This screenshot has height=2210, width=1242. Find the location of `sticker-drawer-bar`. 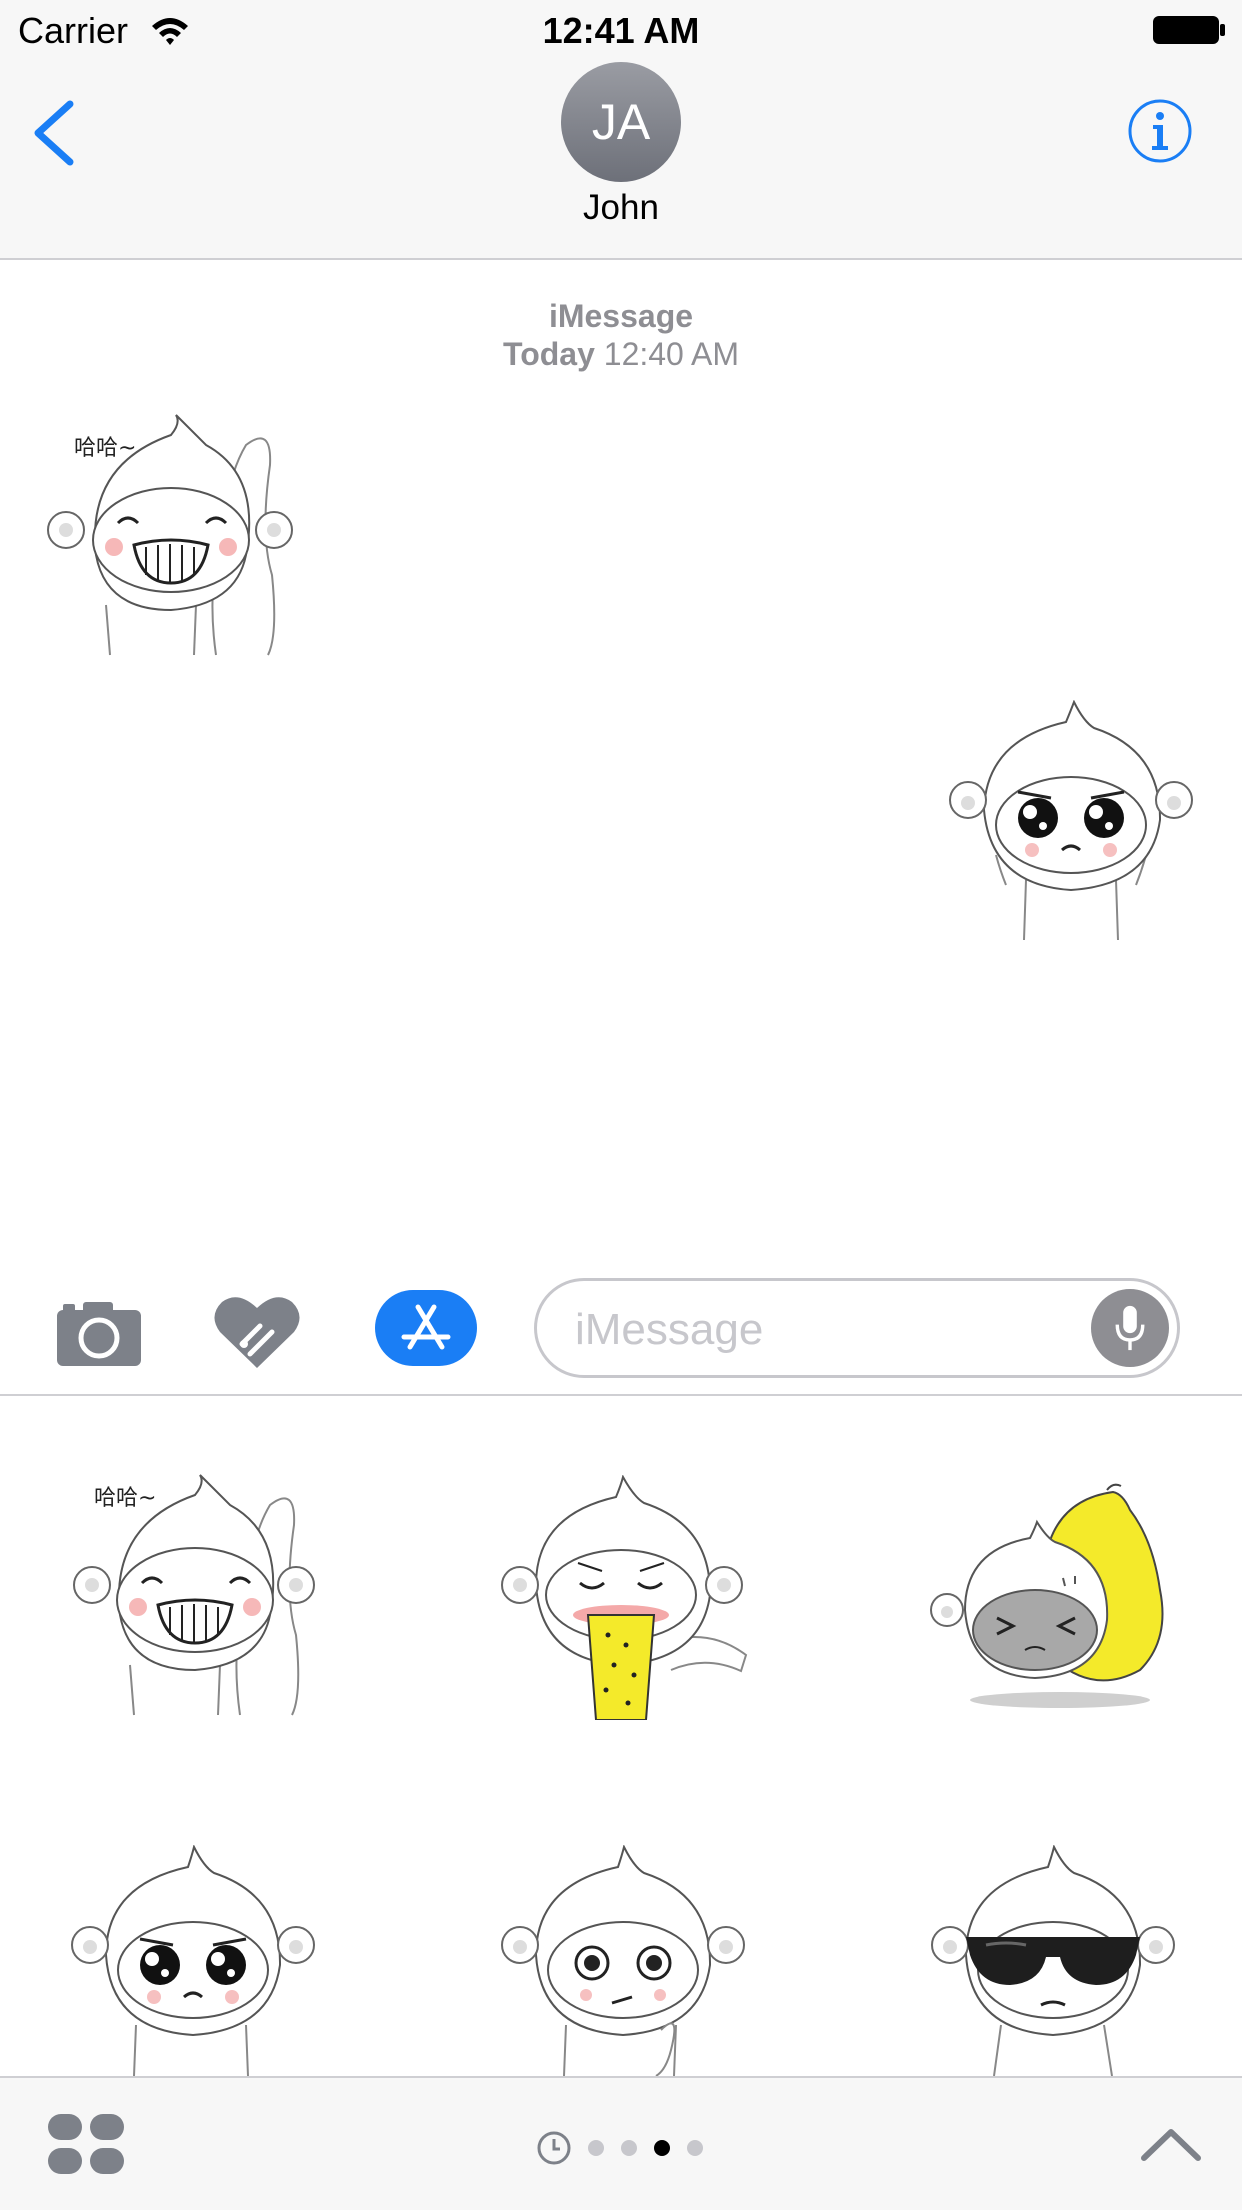

sticker-drawer-bar is located at coordinates (621, 2143).